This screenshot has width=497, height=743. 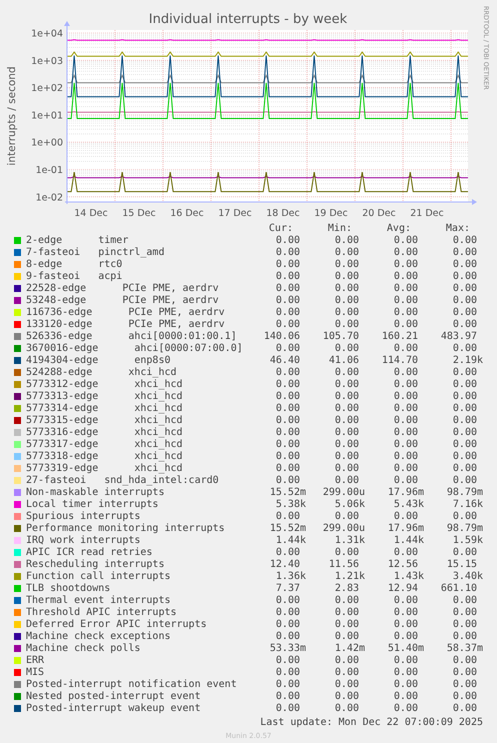 I want to click on column-header: Avg:, so click(x=399, y=229).